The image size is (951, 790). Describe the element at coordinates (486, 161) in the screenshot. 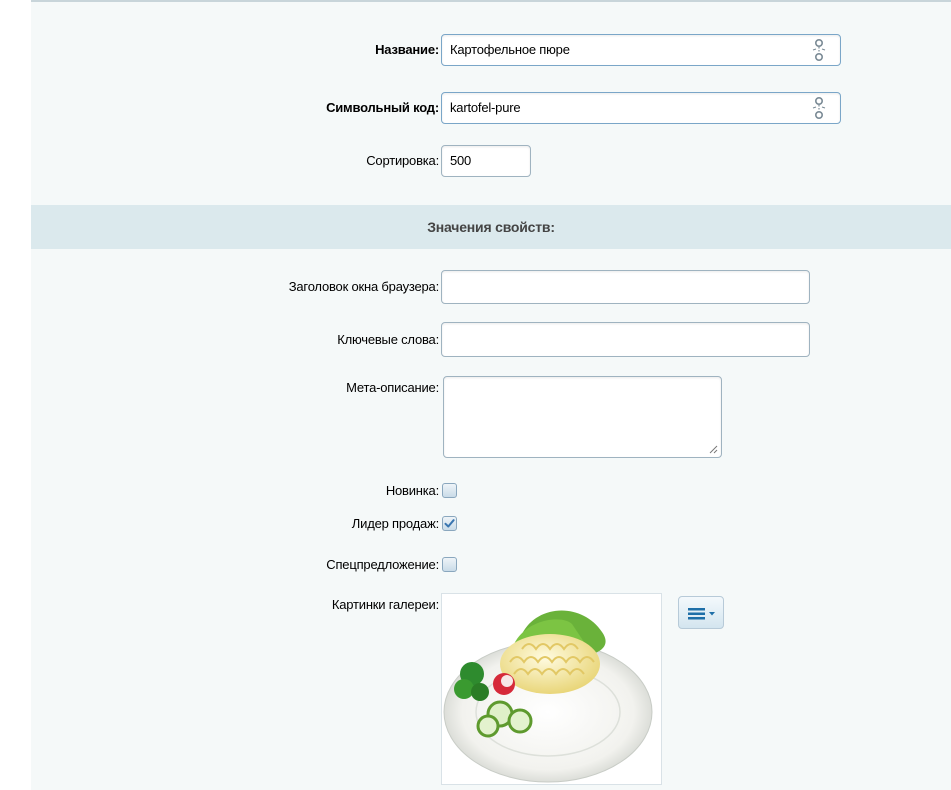

I see `sort-input: 500` at that location.